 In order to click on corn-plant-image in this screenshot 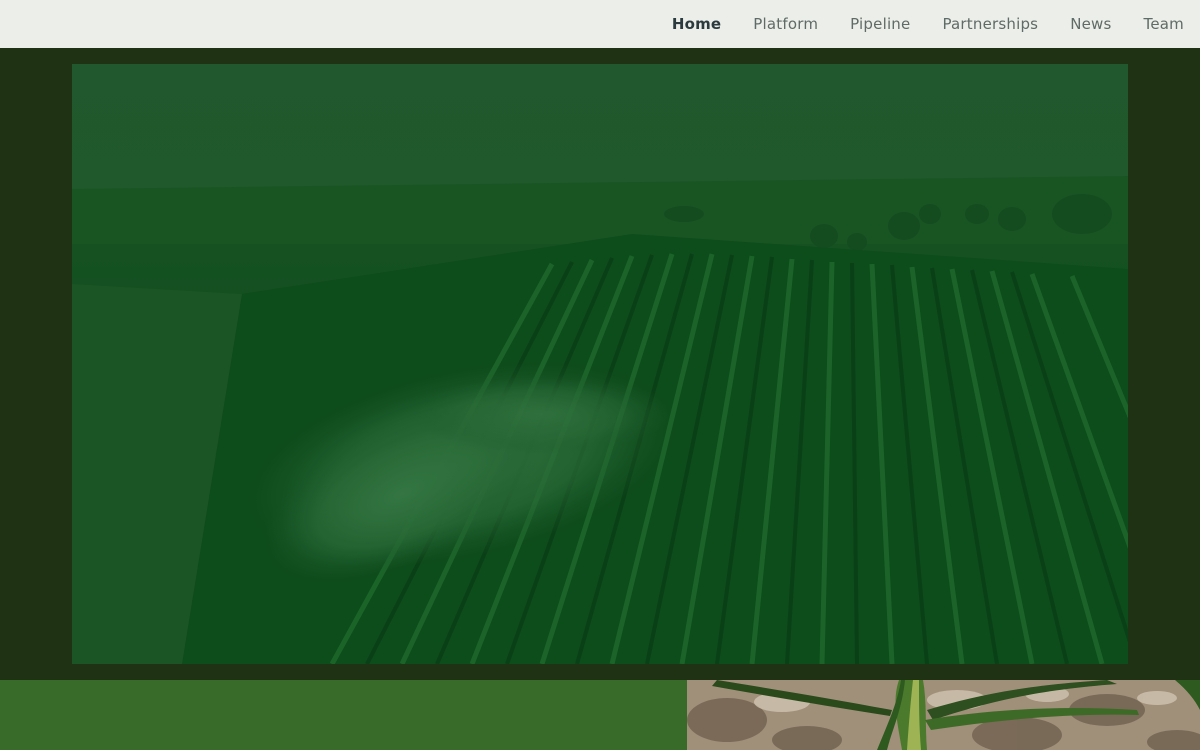, I will do `click(943, 715)`.